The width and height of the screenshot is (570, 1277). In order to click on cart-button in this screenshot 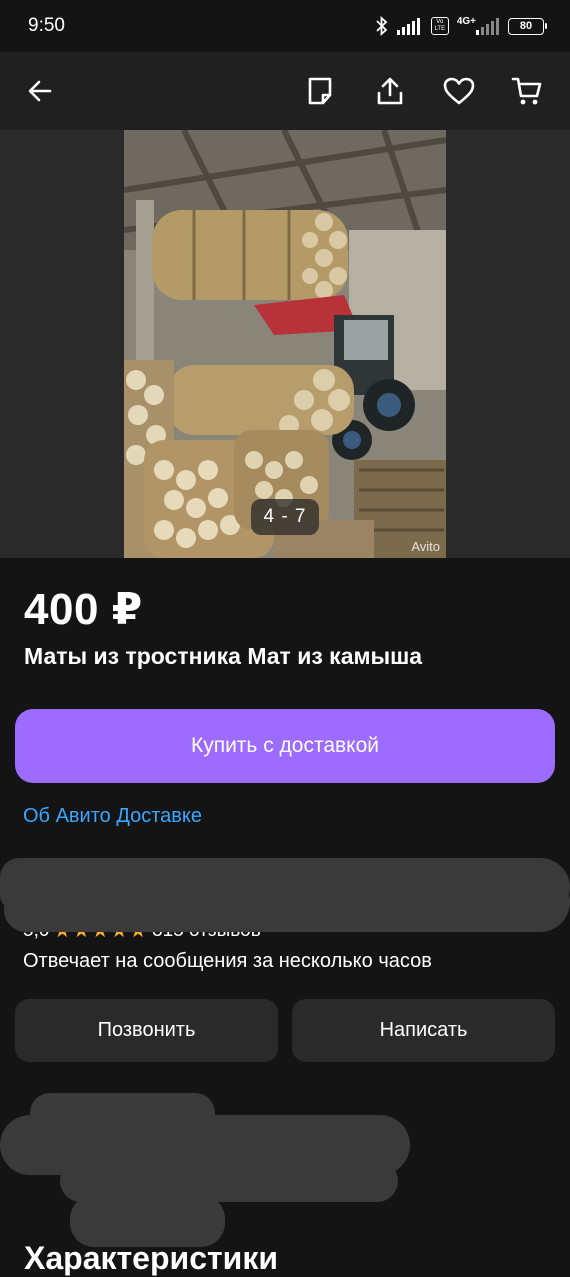, I will do `click(527, 91)`.